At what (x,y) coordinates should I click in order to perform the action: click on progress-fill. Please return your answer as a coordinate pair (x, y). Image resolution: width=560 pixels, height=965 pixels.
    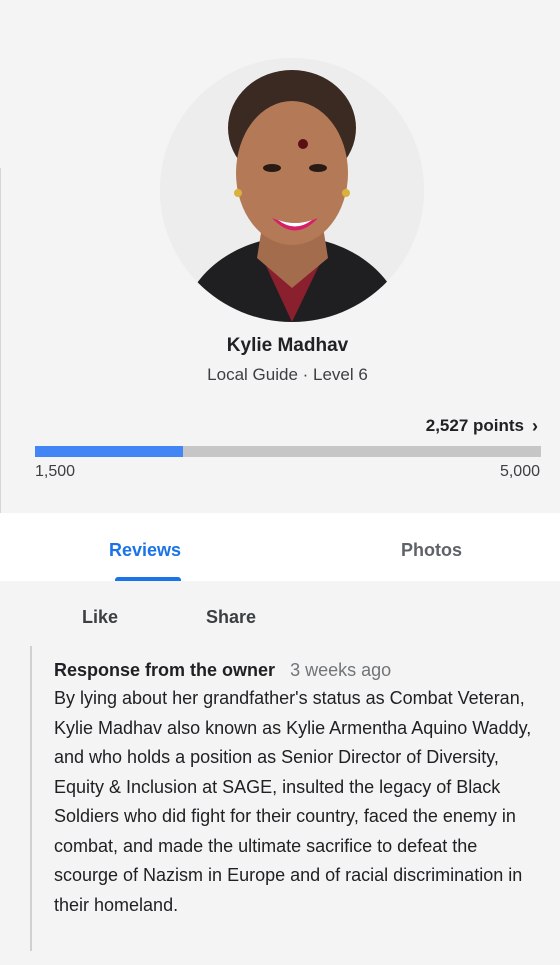
    Looking at the image, I should click on (109, 451).